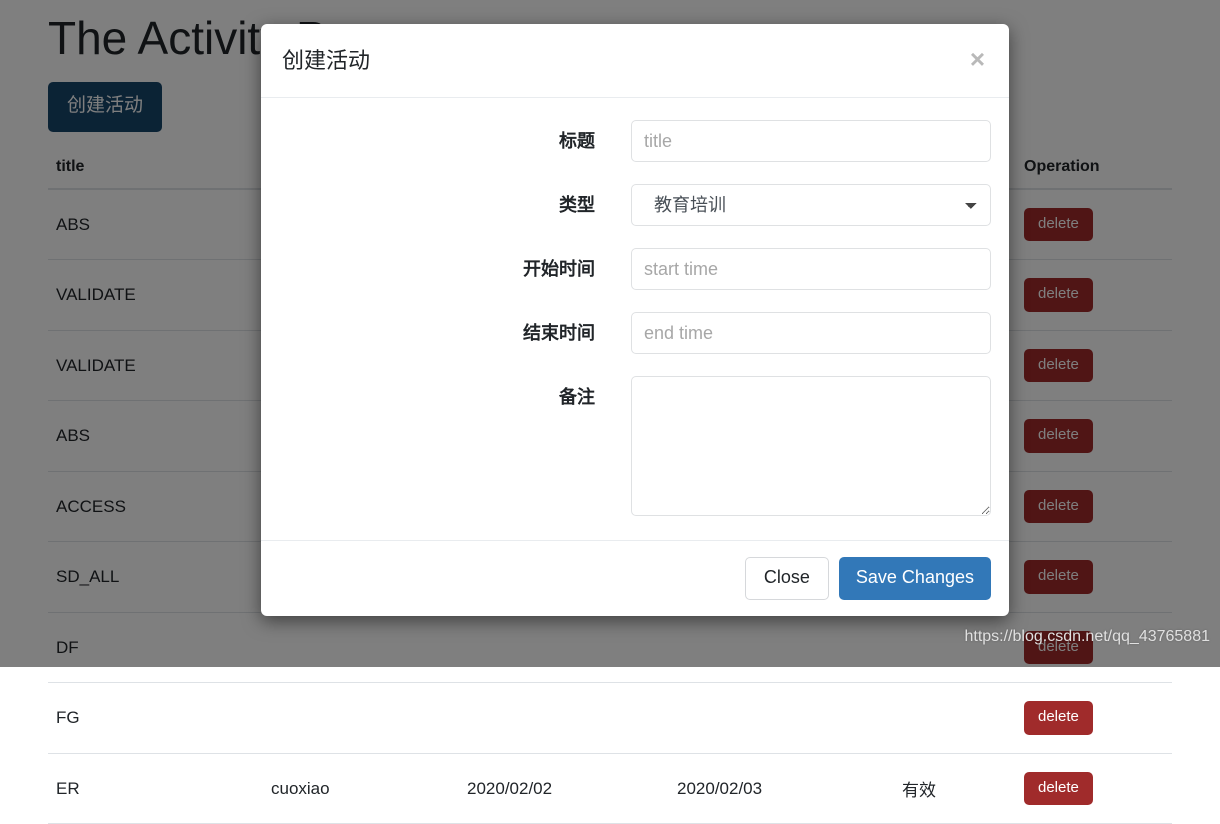 Image resolution: width=1220 pixels, height=824 pixels. Describe the element at coordinates (811, 205) in the screenshot. I see `type-select: 教育培训` at that location.